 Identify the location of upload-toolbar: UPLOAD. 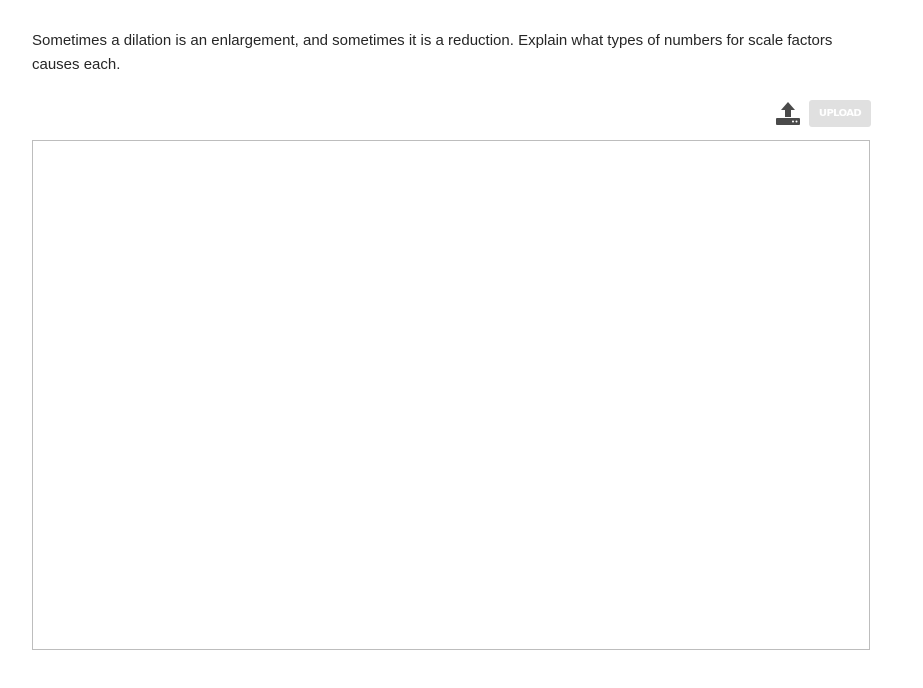
(823, 113).